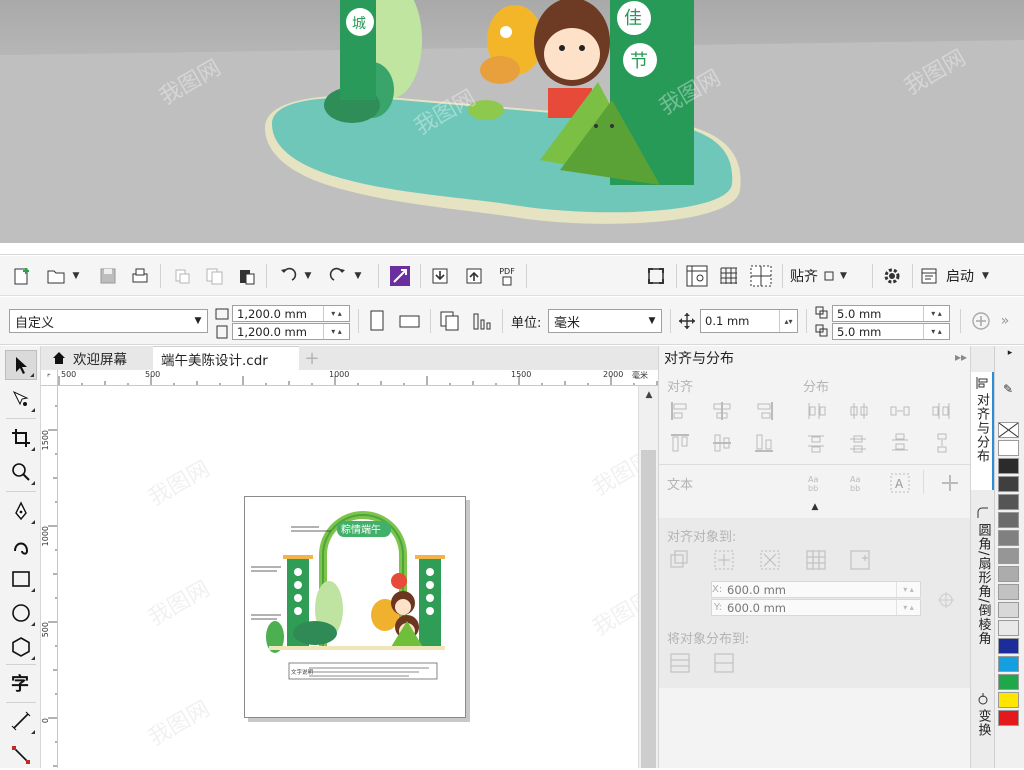 This screenshot has width=1024, height=770. What do you see at coordinates (1008, 430) in the screenshot?
I see `no-color-swatch` at bounding box center [1008, 430].